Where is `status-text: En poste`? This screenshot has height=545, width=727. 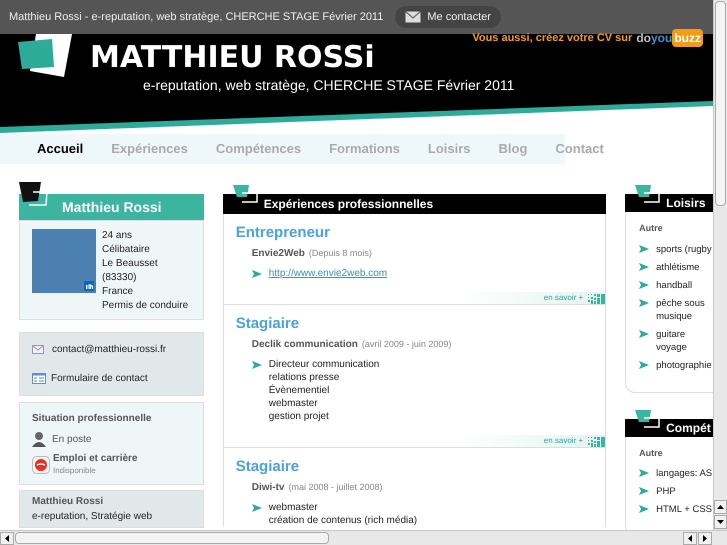
status-text: En poste is located at coordinates (72, 439).